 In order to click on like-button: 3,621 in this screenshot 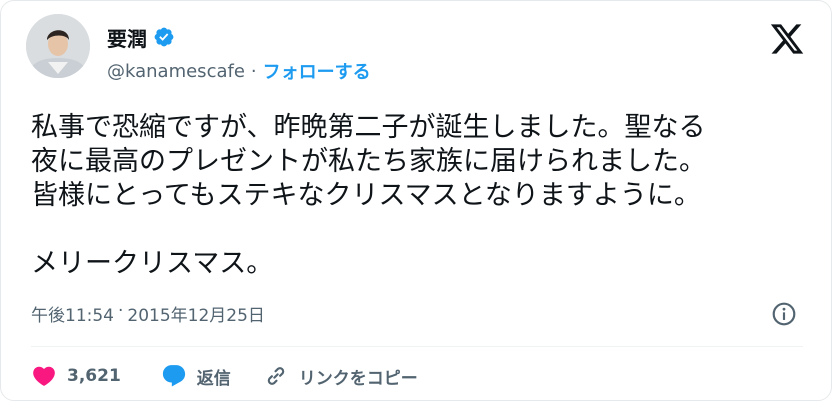, I will do `click(76, 376)`.